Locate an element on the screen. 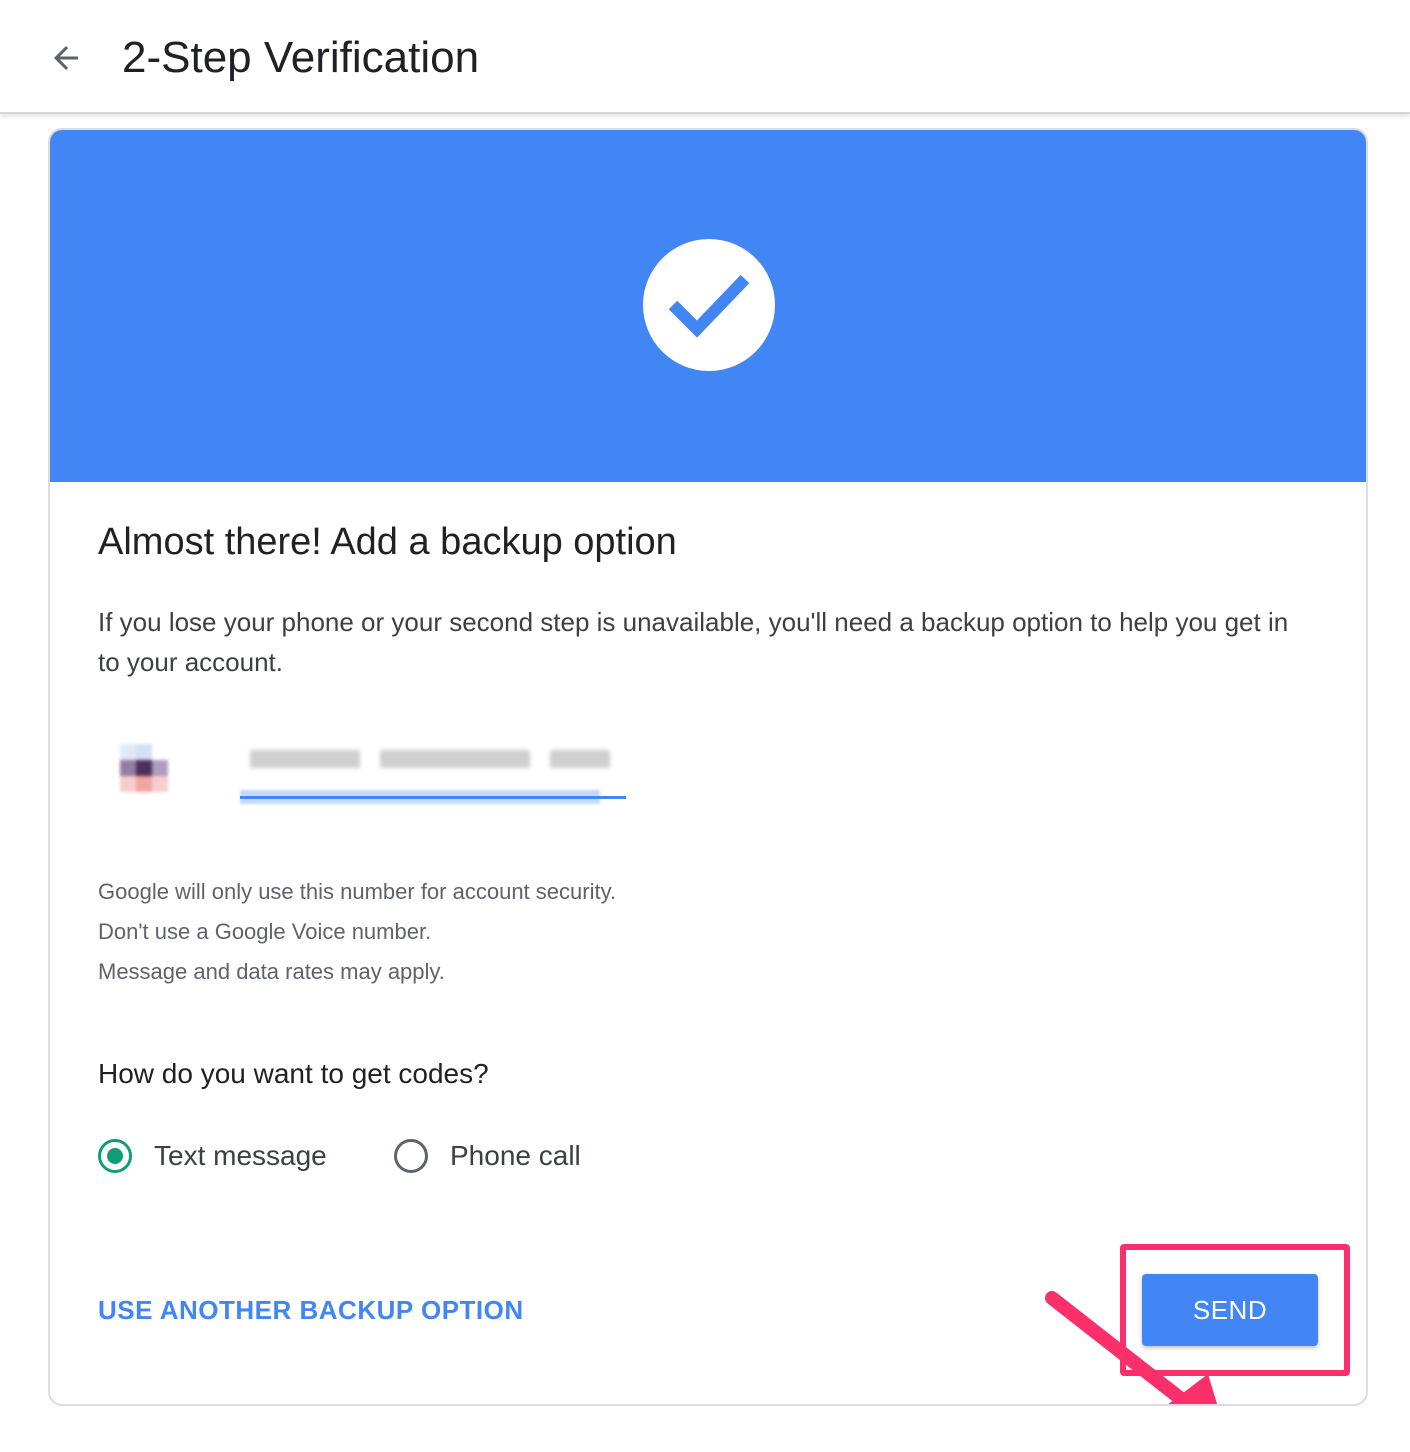 The height and width of the screenshot is (1452, 1410). checkmark-icon is located at coordinates (709, 306).